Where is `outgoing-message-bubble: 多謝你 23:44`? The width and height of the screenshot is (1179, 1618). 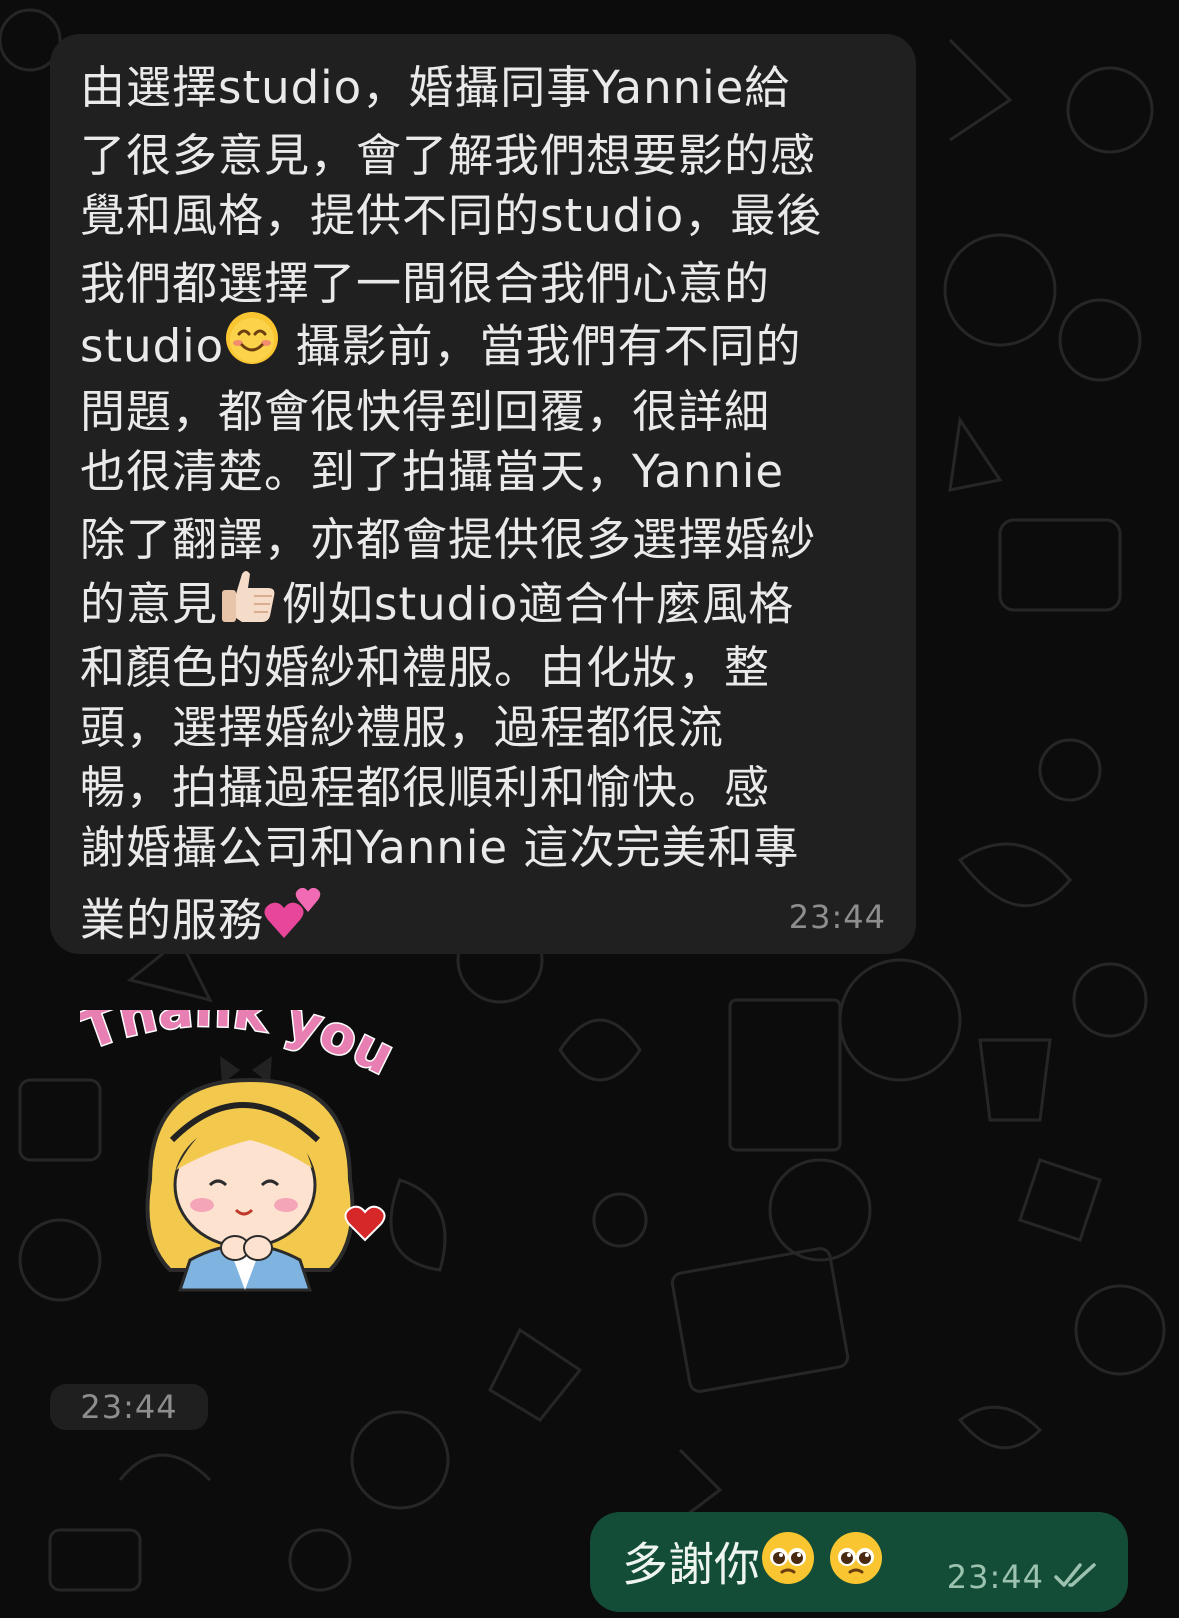
outgoing-message-bubble: 多謝你 23:44 is located at coordinates (859, 1562).